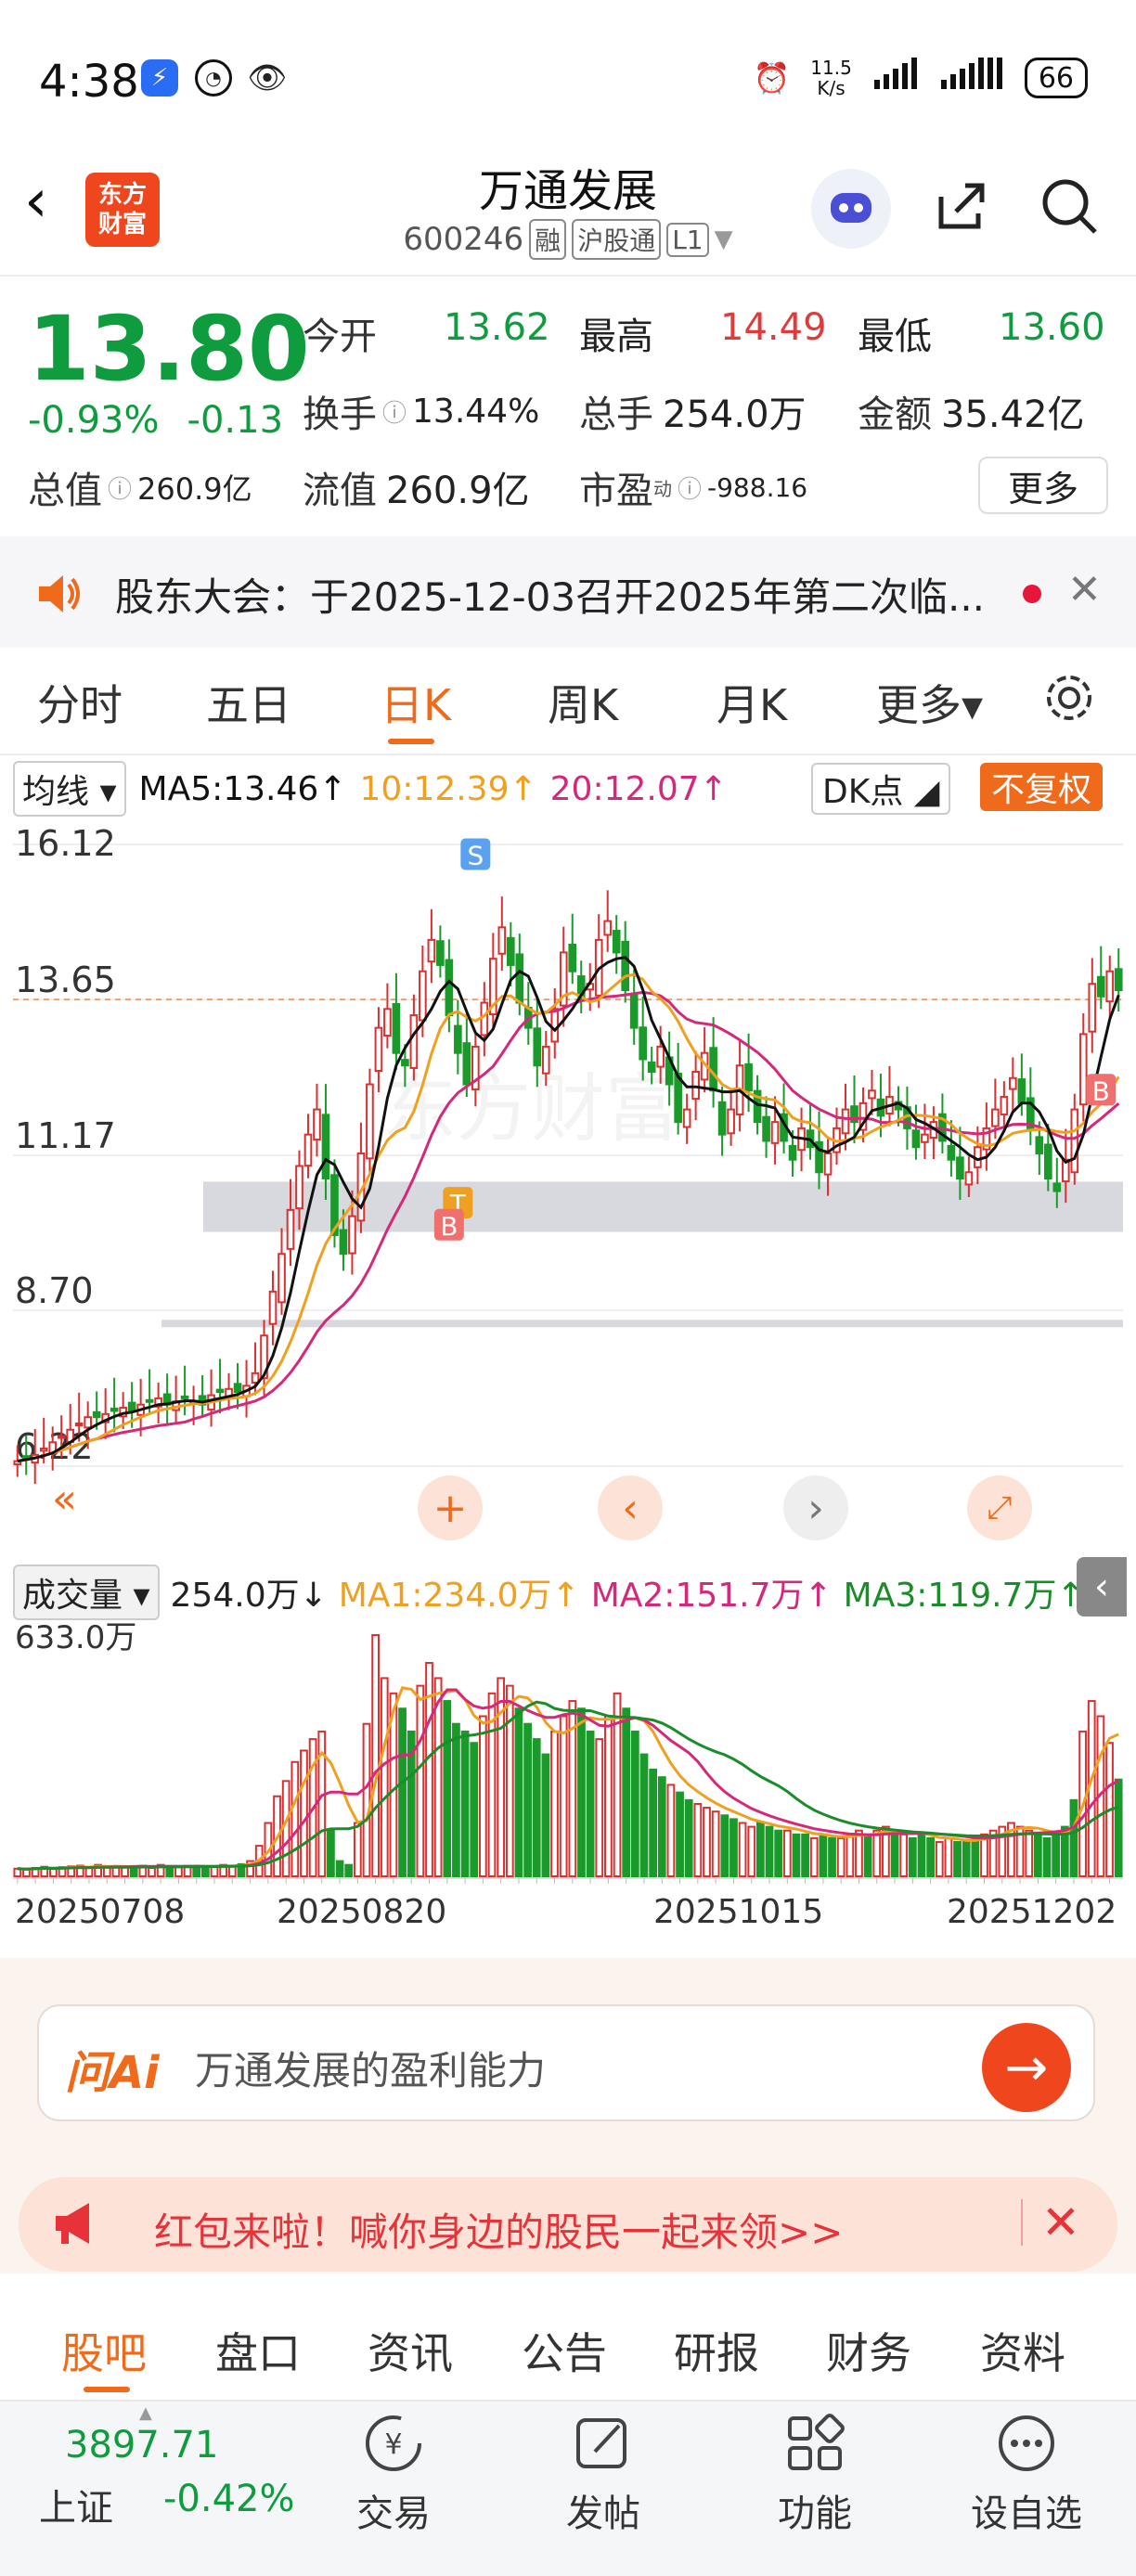  I want to click on volume-selector: 成交量 ▾, so click(86, 1592).